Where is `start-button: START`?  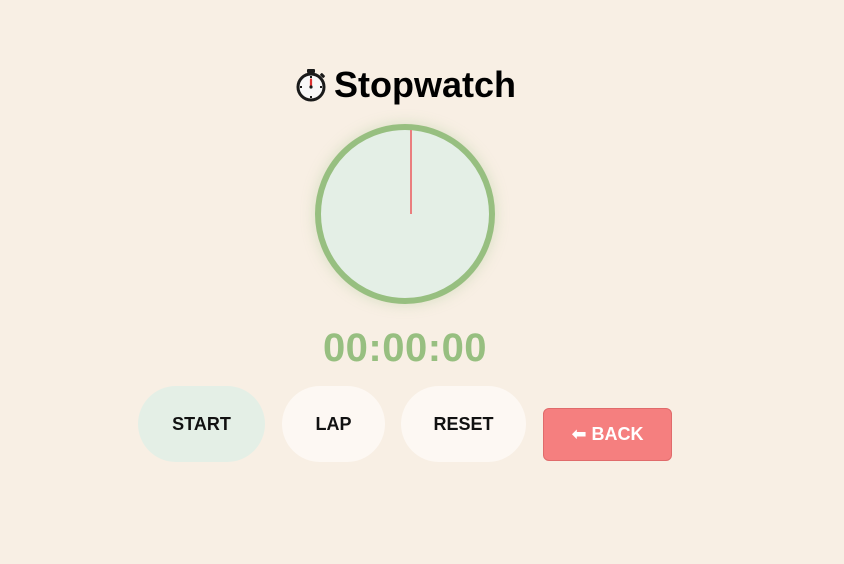
start-button: START is located at coordinates (201, 424).